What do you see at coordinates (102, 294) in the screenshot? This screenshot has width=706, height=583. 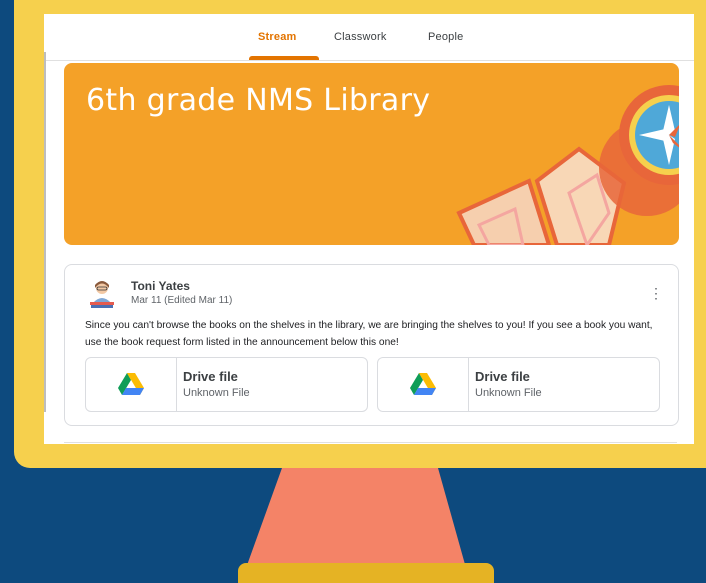 I see `reader-avatar-icon` at bounding box center [102, 294].